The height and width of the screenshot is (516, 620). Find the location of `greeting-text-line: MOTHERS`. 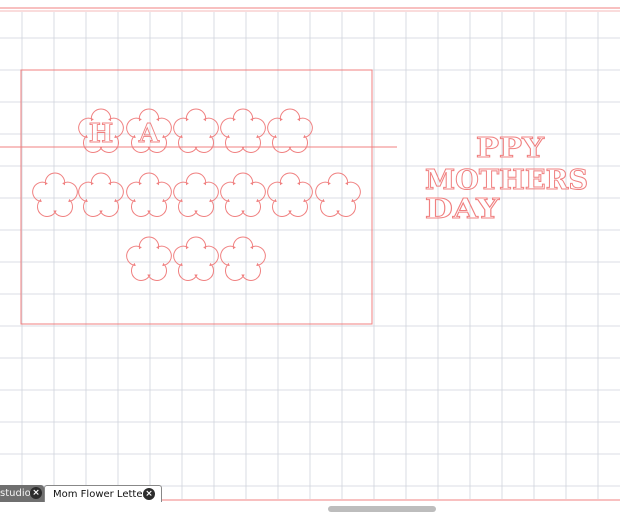

greeting-text-line: MOTHERS is located at coordinates (507, 181).